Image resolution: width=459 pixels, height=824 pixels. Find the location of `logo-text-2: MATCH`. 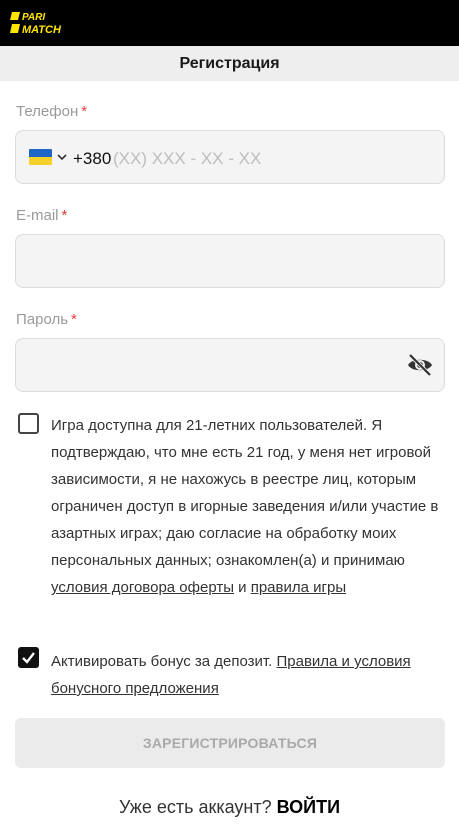

logo-text-2: MATCH is located at coordinates (42, 30).